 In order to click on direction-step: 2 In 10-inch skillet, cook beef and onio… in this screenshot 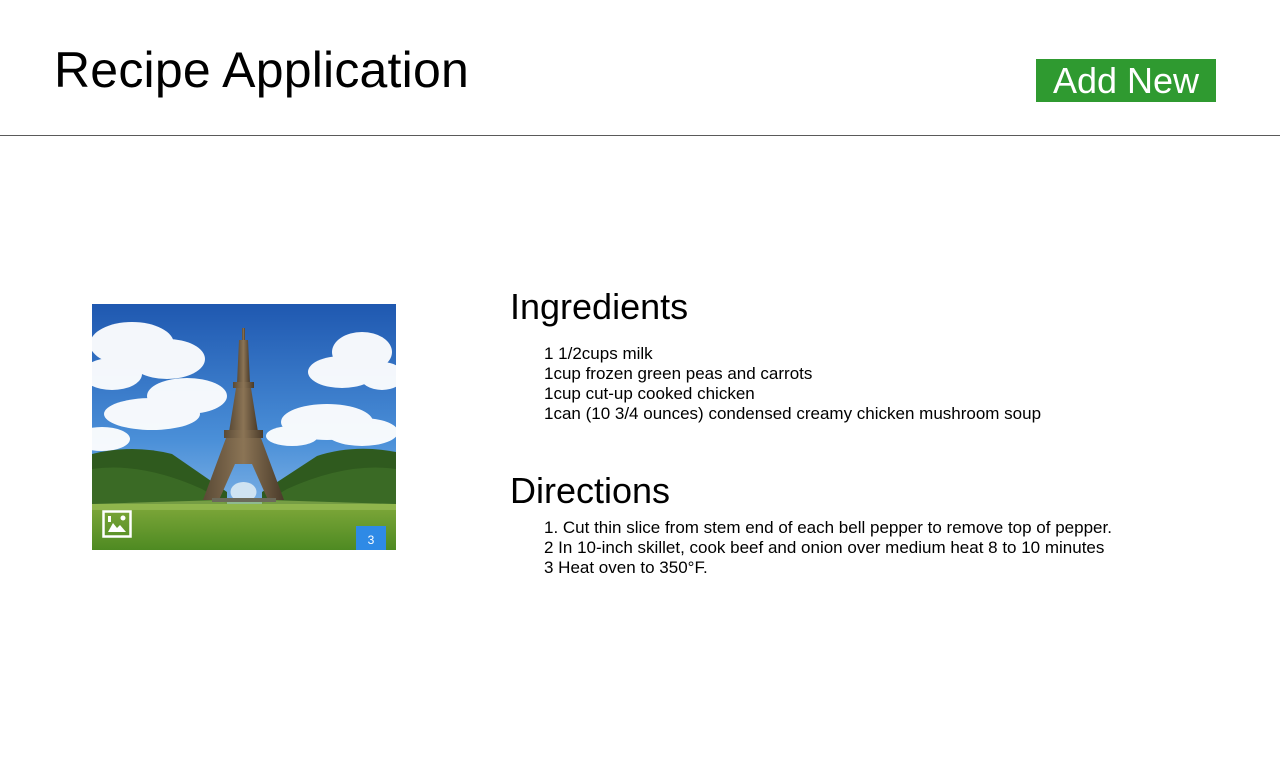, I will do `click(824, 547)`.